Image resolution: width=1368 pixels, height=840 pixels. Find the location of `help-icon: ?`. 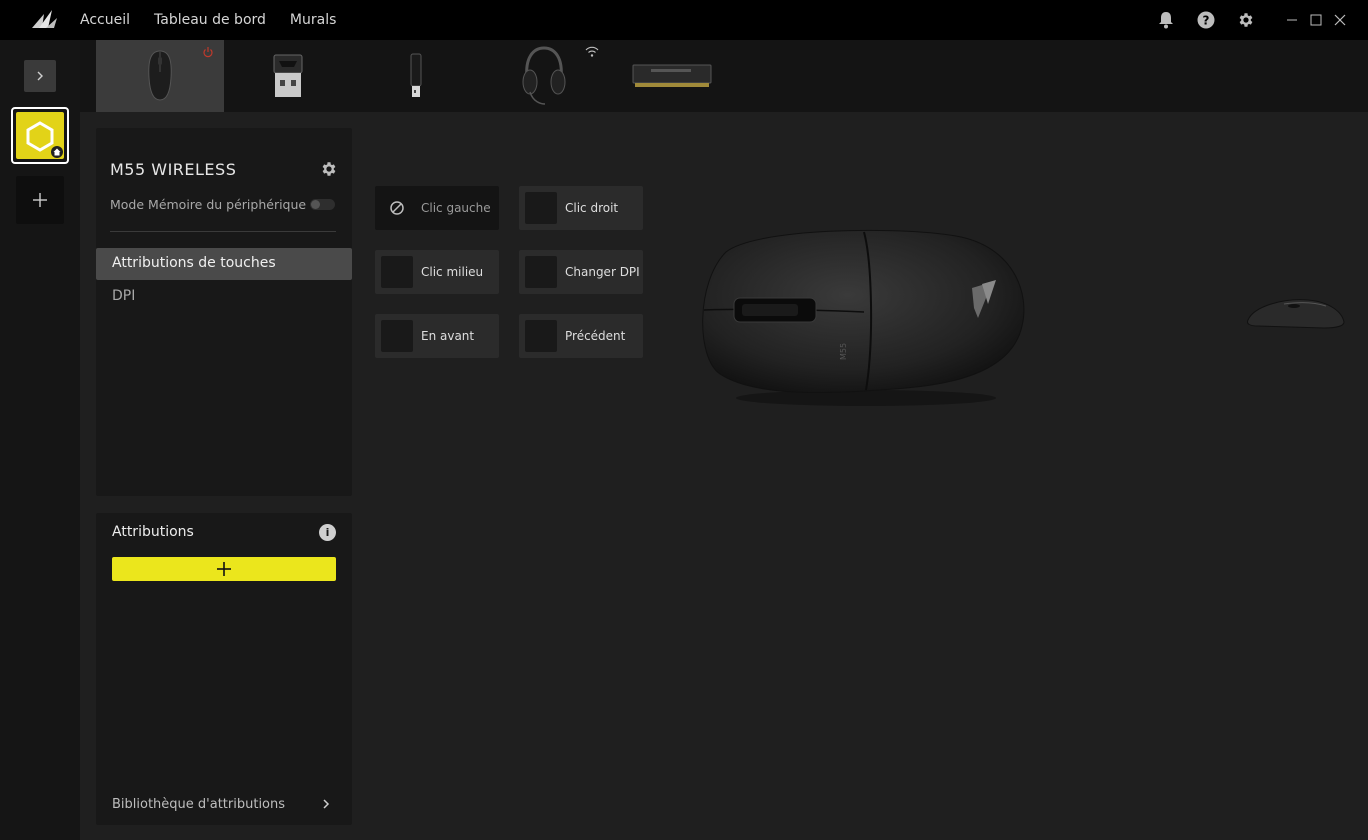

help-icon: ? is located at coordinates (1206, 20).